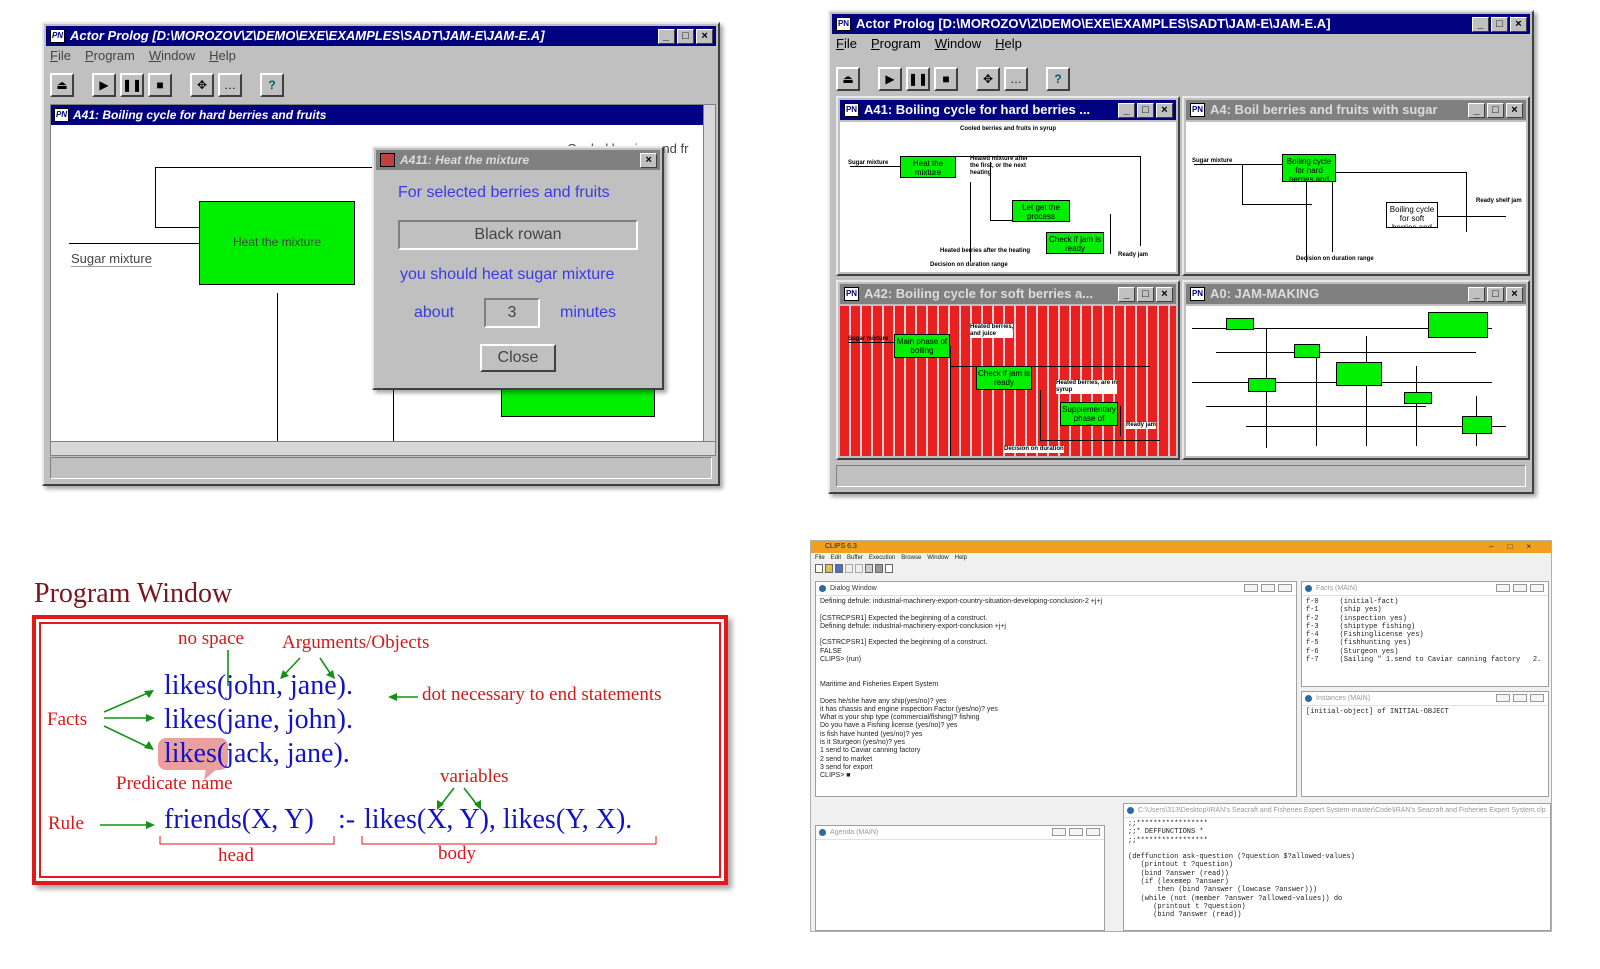 This screenshot has height=969, width=1600. What do you see at coordinates (883, 701) in the screenshot?
I see `dialog-line: Does he/she have any ship(yes/no)? yes` at bounding box center [883, 701].